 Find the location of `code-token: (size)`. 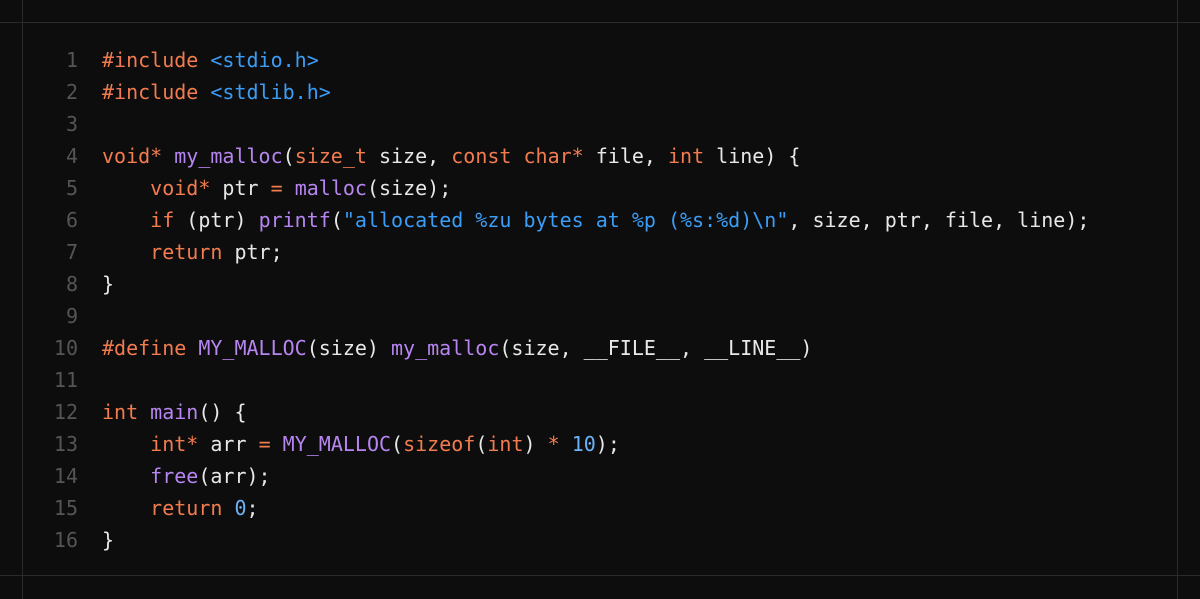

code-token: (size) is located at coordinates (349, 348).